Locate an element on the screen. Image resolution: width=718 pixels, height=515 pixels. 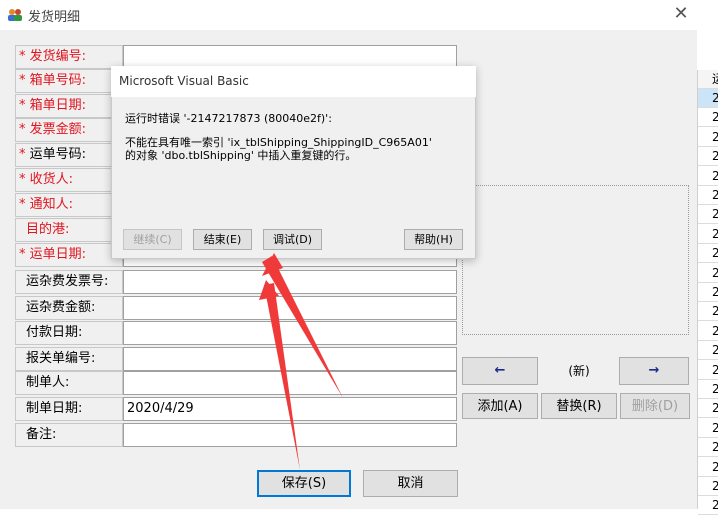
window-title: 发货明细 is located at coordinates (54, 17).